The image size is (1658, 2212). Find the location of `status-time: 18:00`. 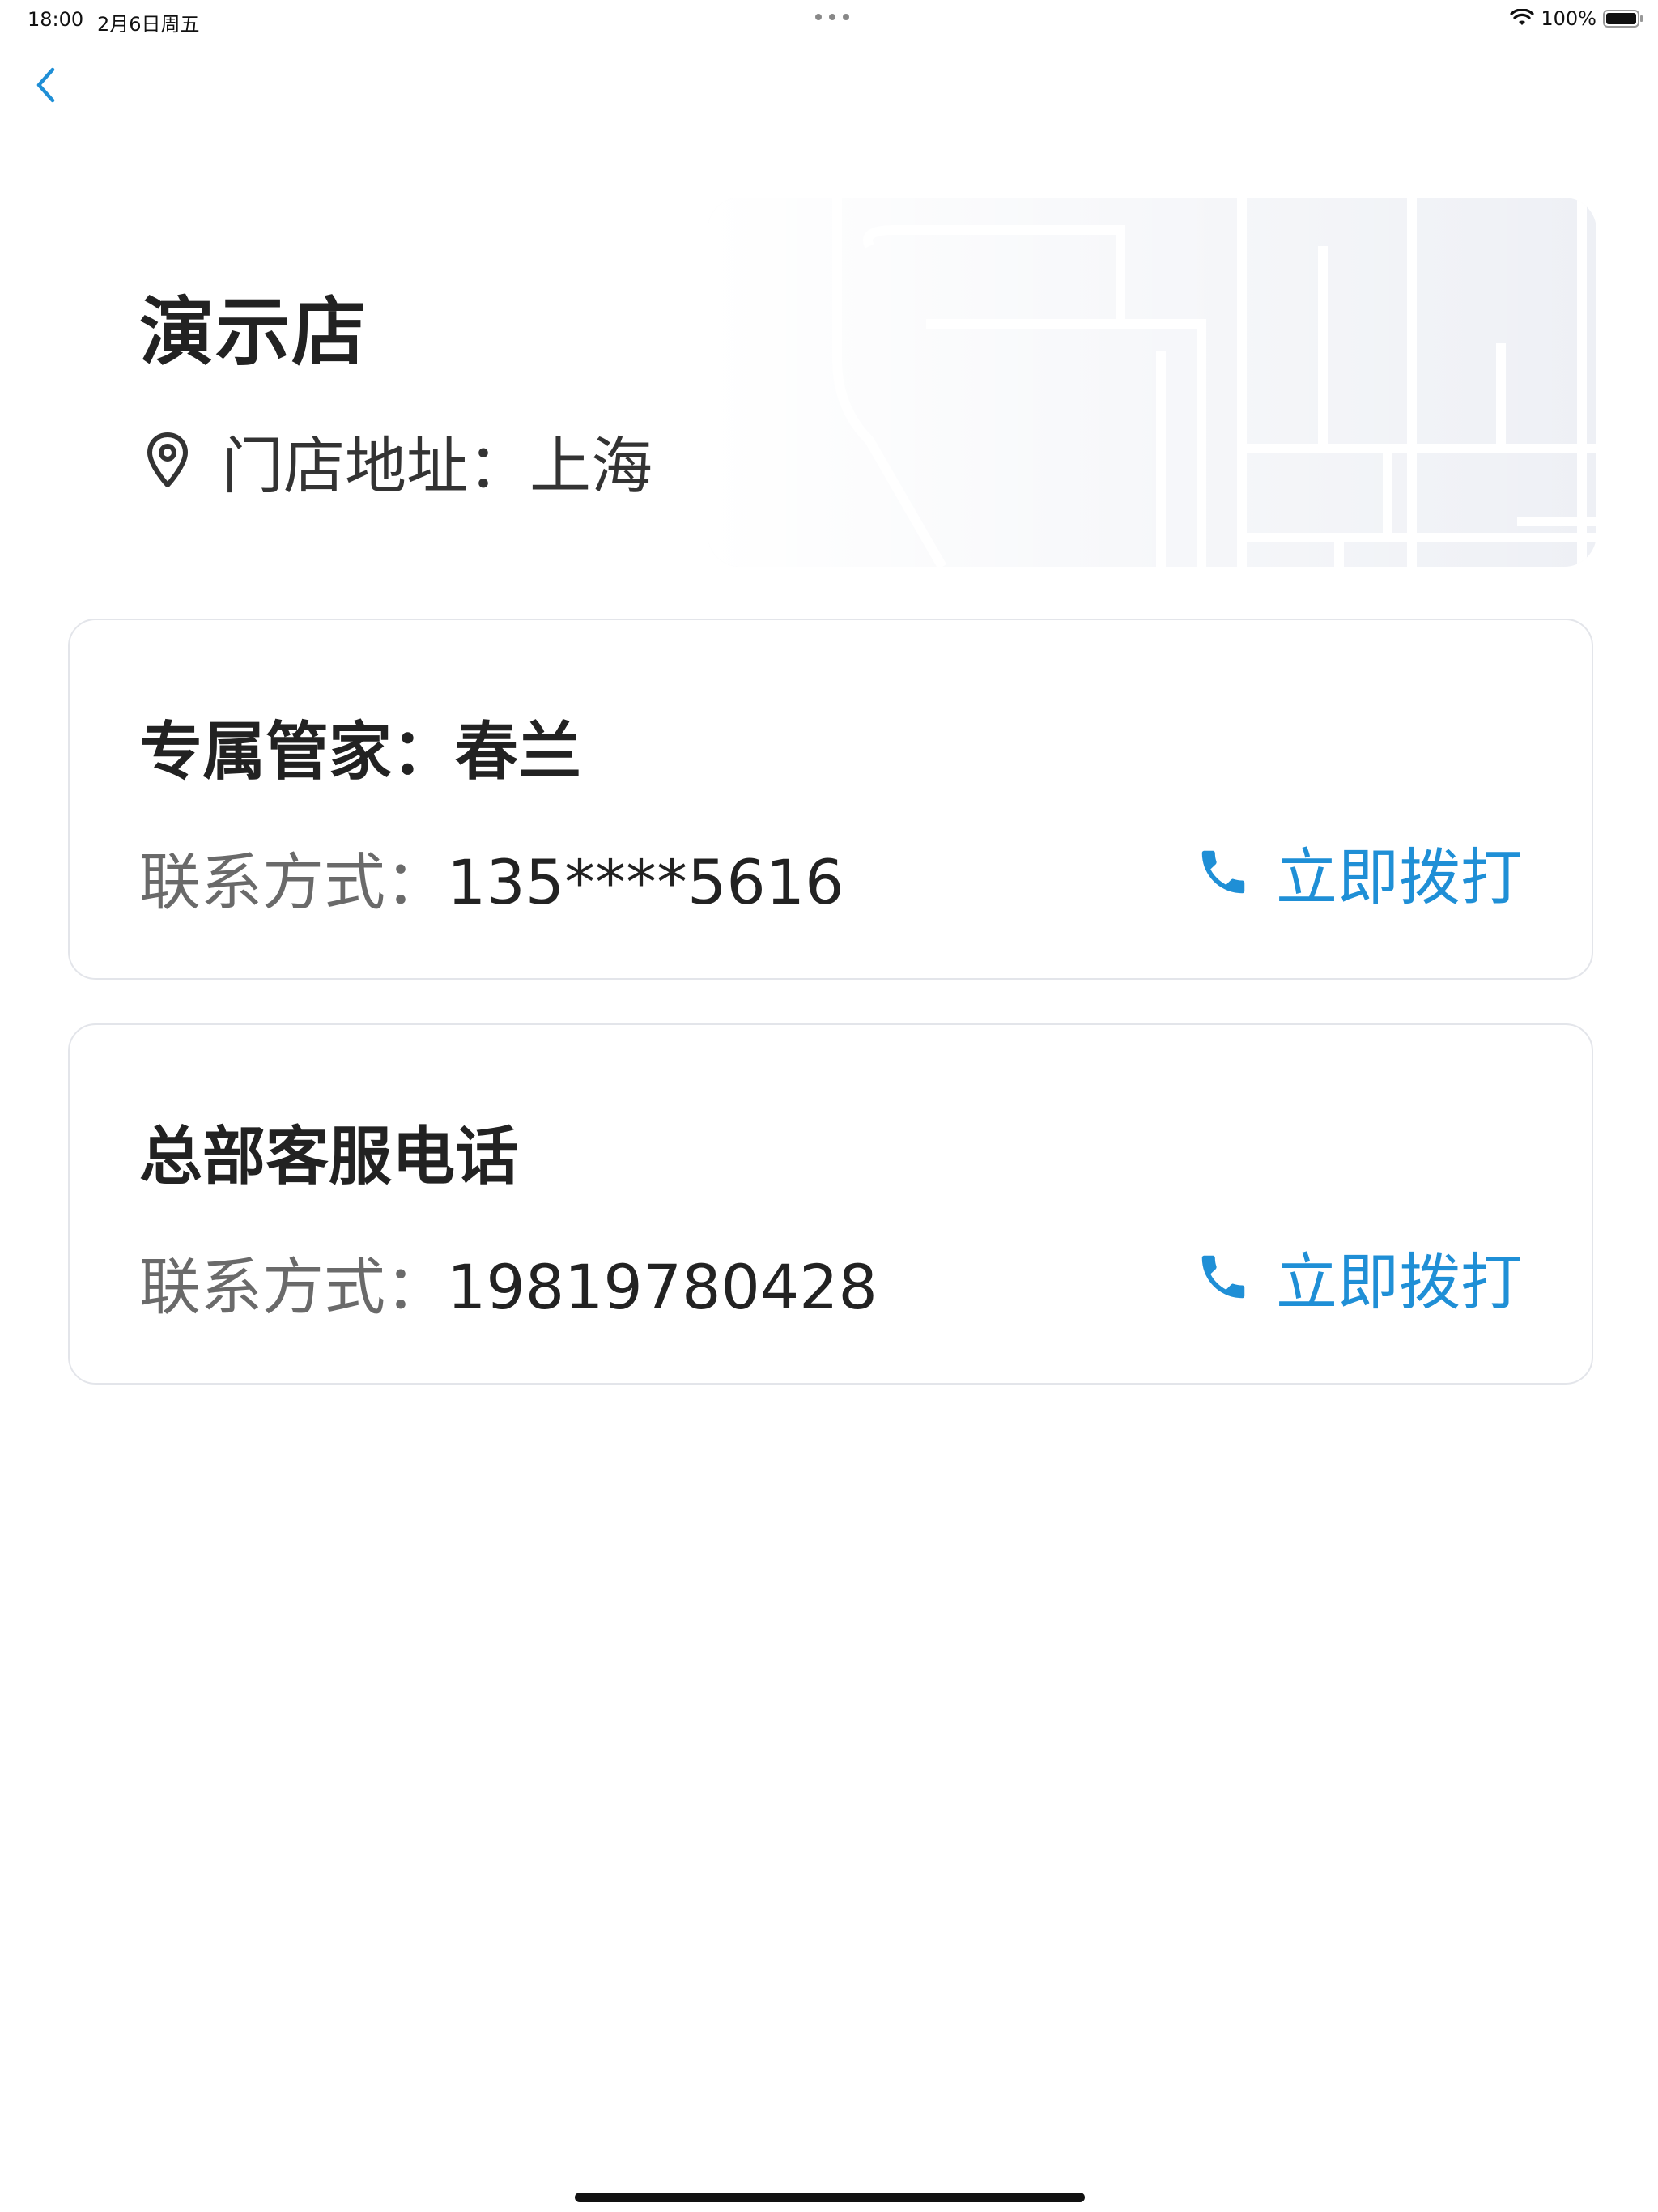

status-time: 18:00 is located at coordinates (56, 19).